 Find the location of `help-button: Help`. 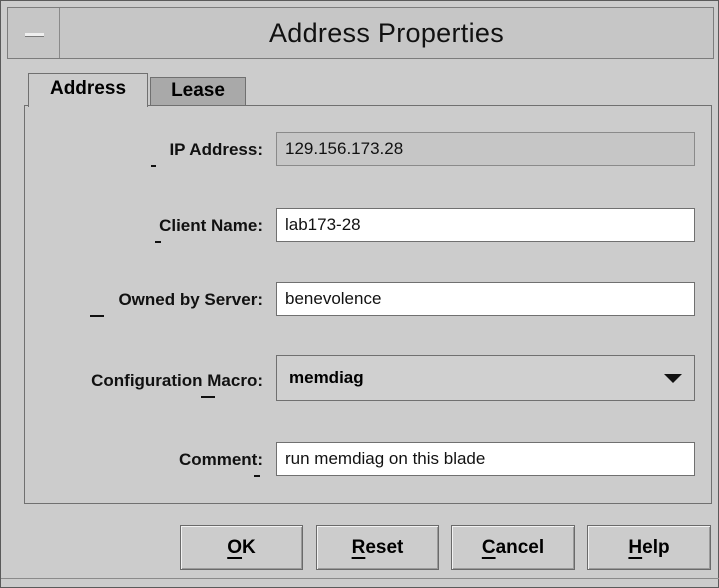

help-button: Help is located at coordinates (649, 547).